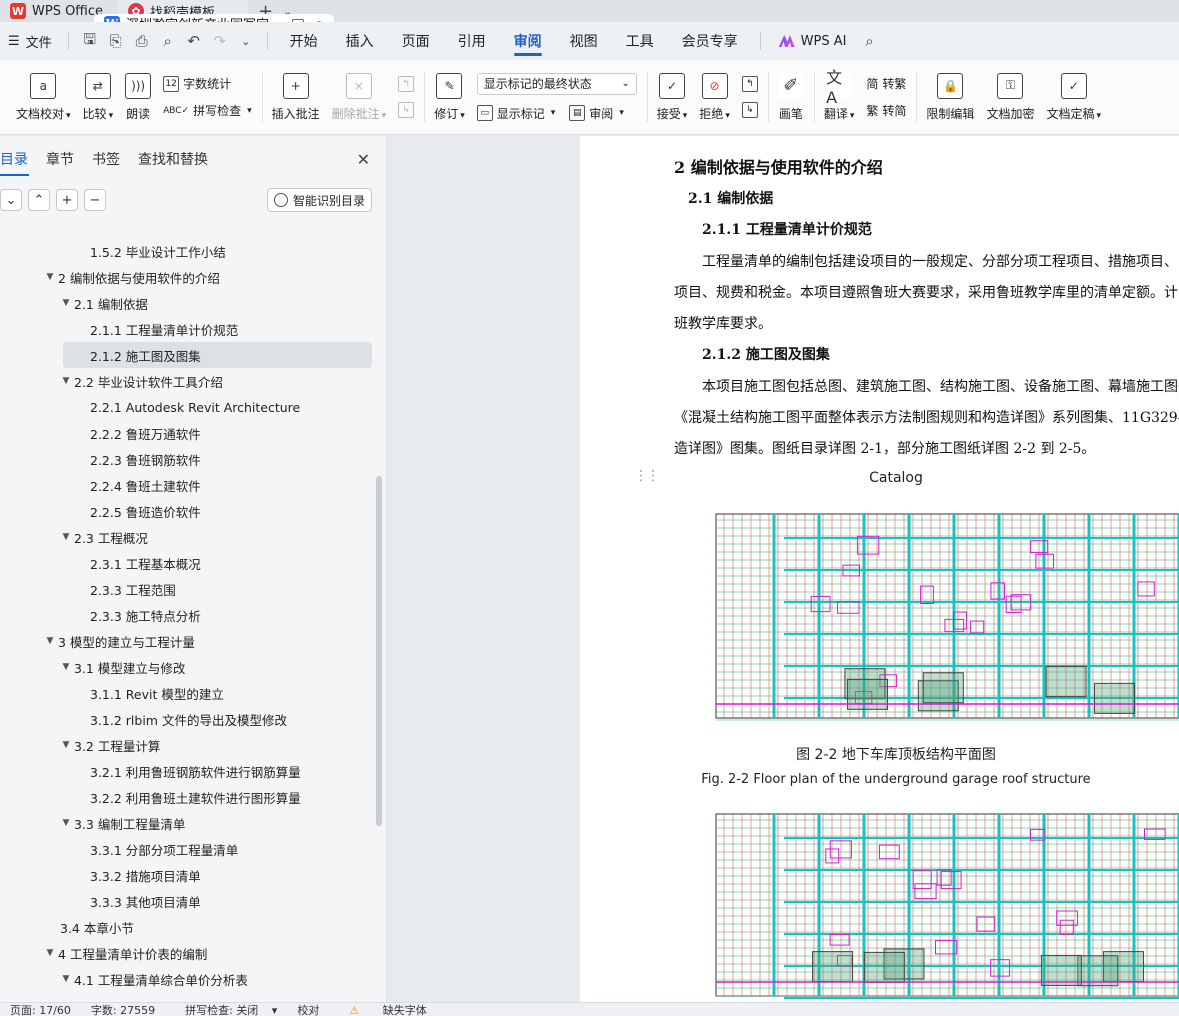 The image size is (1179, 1016). Describe the element at coordinates (319, 200) in the screenshot. I see `smart-toc-button: 智能识别目录` at that location.